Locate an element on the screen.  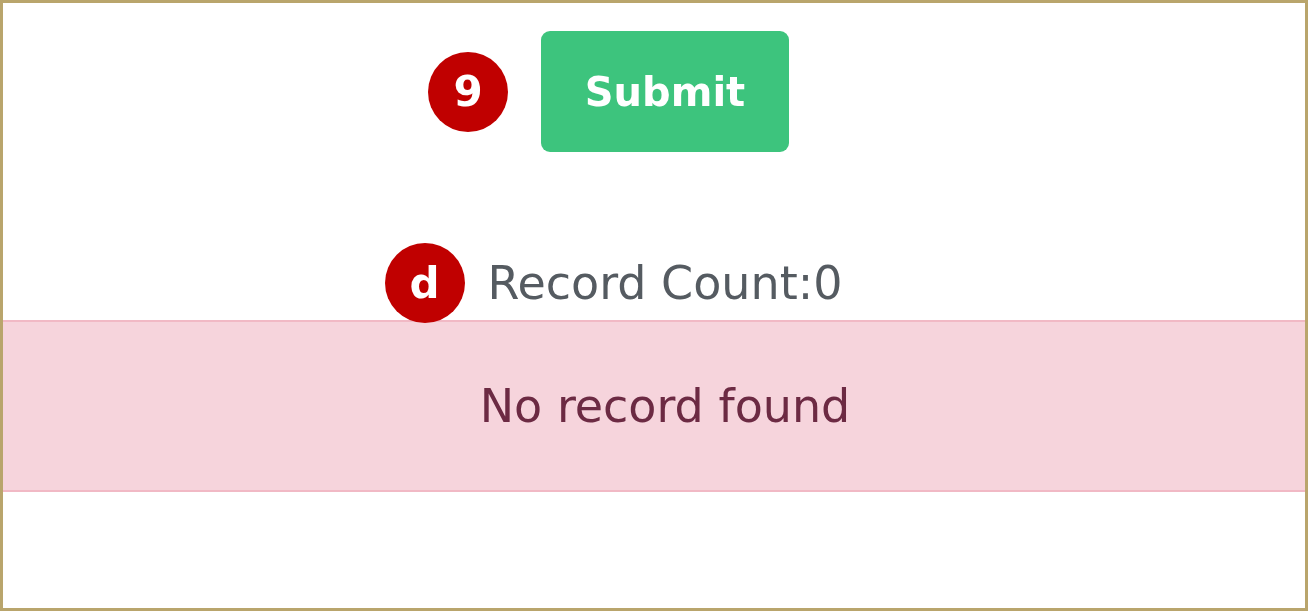
record-count: Record Count:0 is located at coordinates (665, 283).